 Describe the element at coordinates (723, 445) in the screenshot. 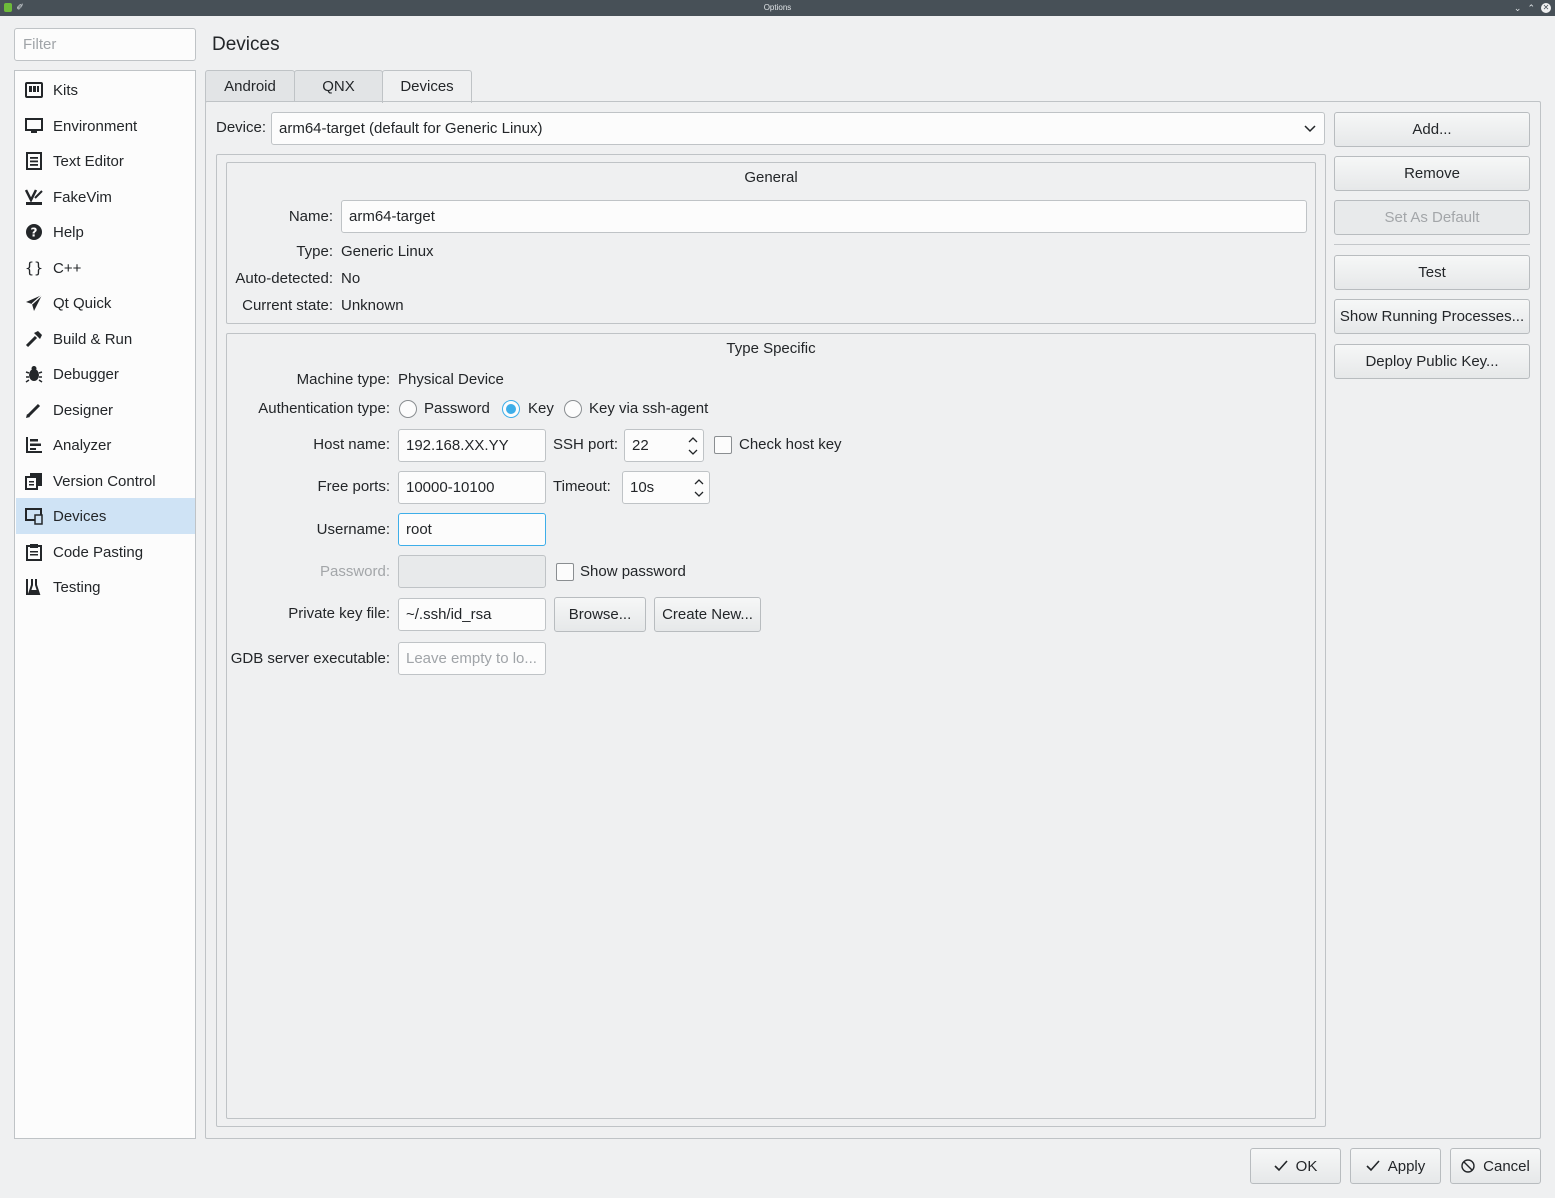

I see `check-host-key-checkbox` at that location.